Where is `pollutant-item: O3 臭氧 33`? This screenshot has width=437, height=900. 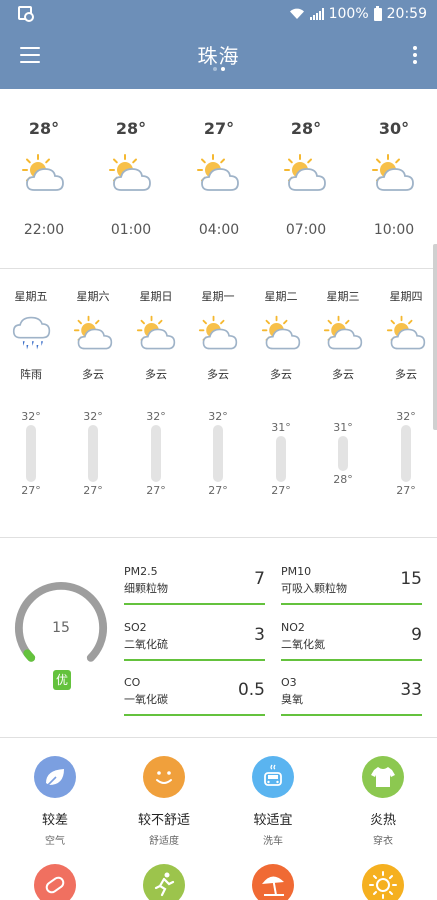
pollutant-item: O3 臭氧 33 is located at coordinates (351, 696).